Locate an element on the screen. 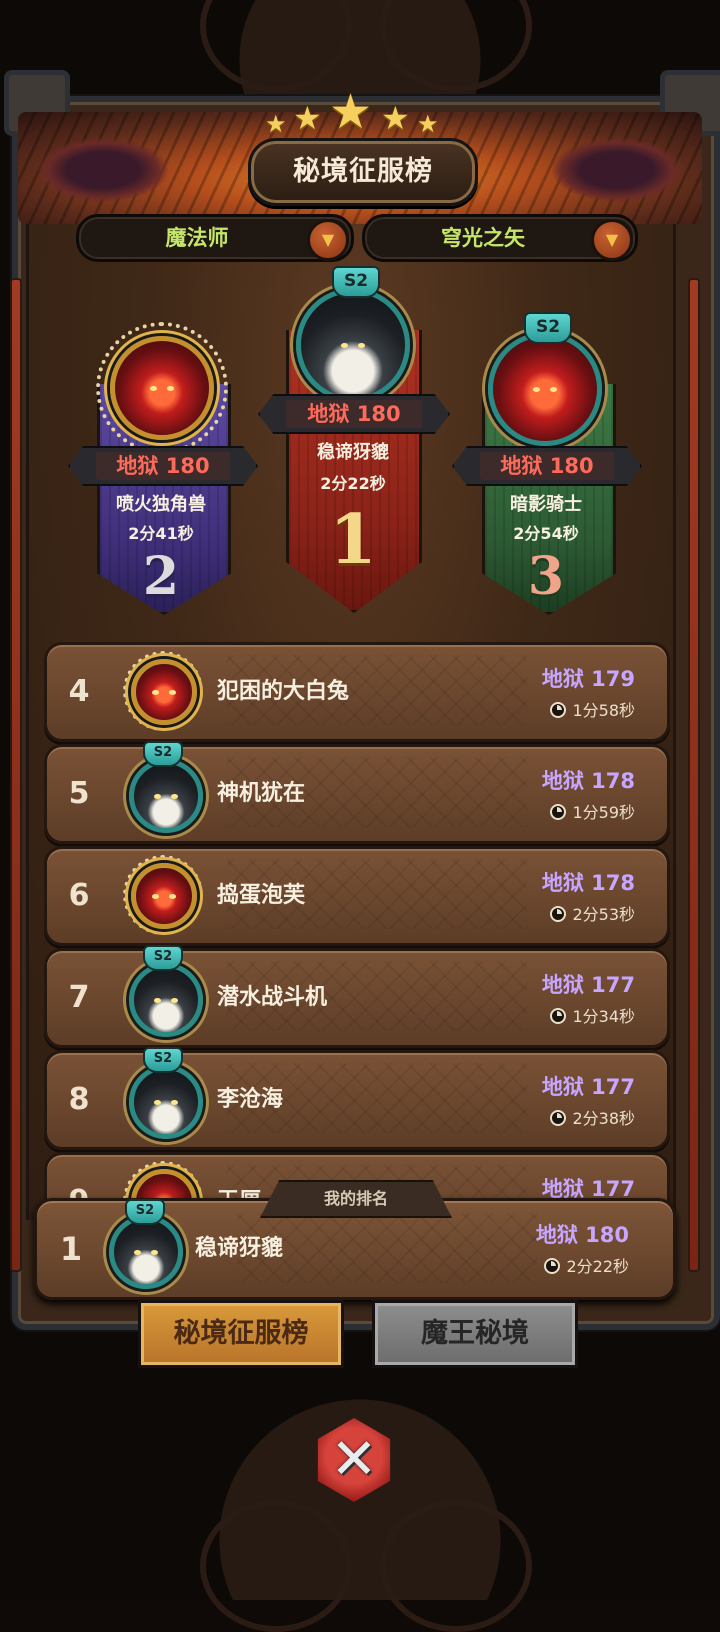 This screenshot has height=1632, width=720. list-item: 7 S2 潜水战斗机 地狱 177 1分34秒 is located at coordinates (357, 996).